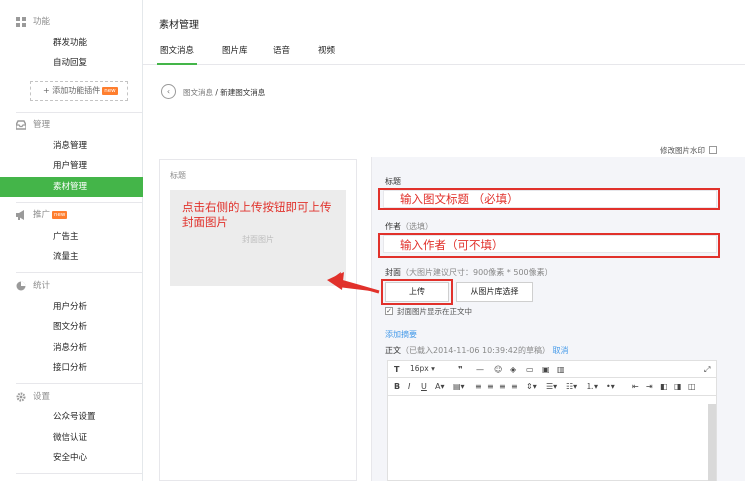  What do you see at coordinates (409, 386) in the screenshot?
I see `italic-icon: I` at bounding box center [409, 386].